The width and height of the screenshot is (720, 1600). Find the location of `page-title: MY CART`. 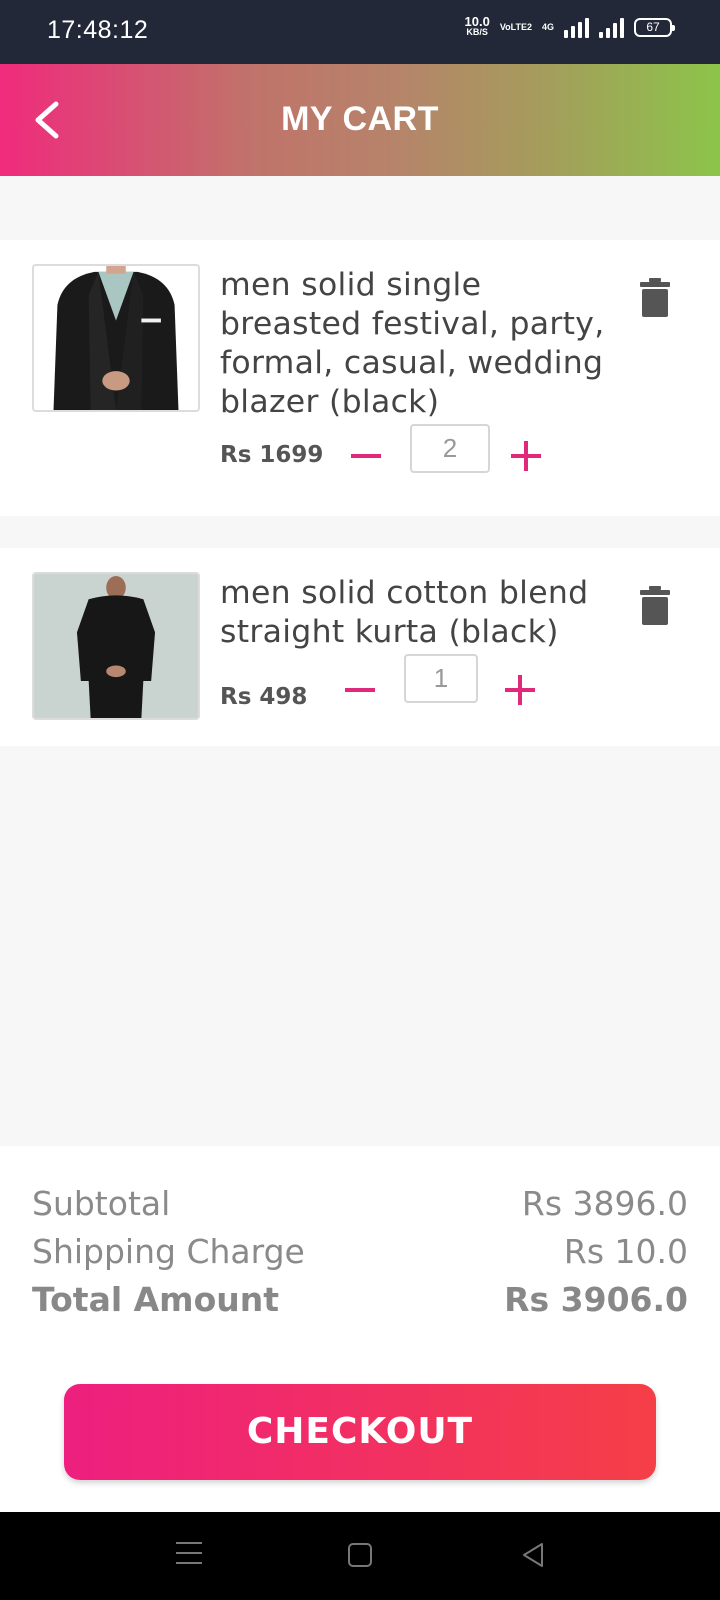

page-title: MY CART is located at coordinates (360, 119).